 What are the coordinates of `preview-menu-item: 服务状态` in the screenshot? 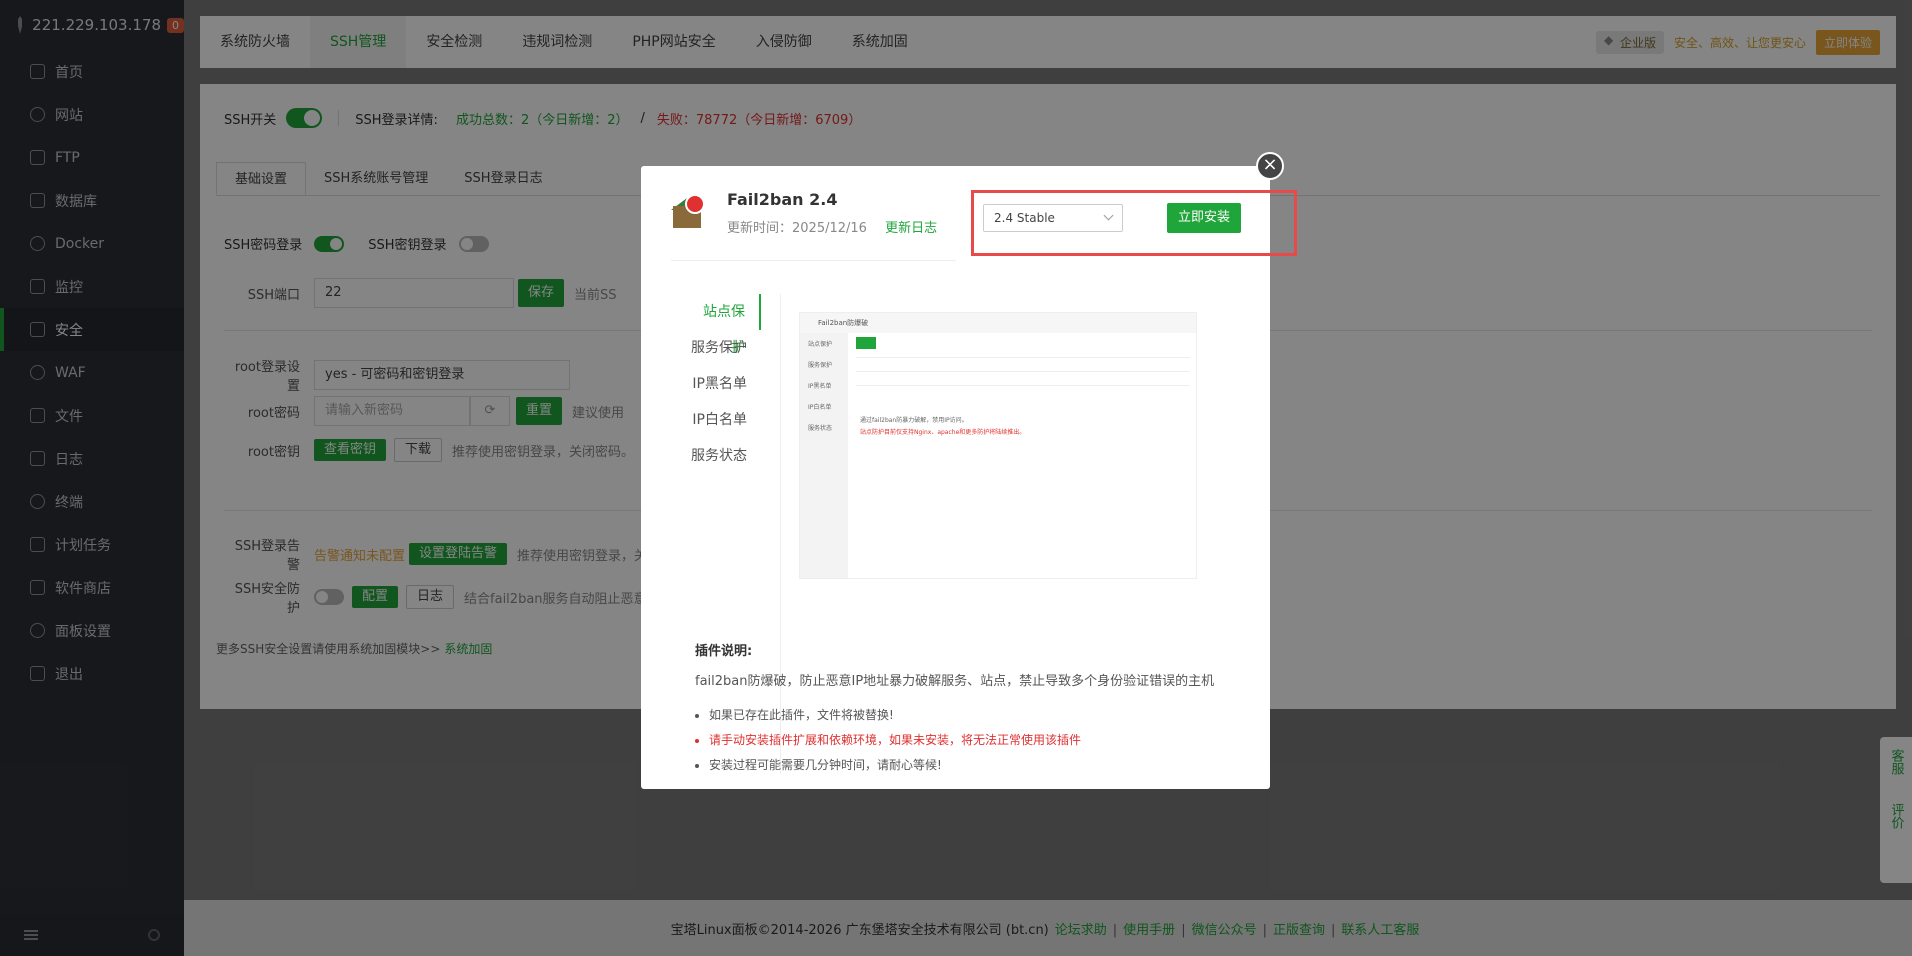 It's located at (820, 428).